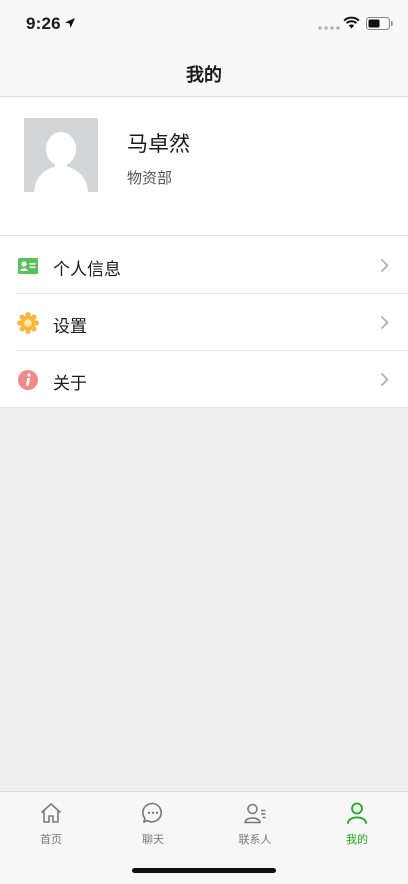 The width and height of the screenshot is (408, 884). I want to click on tab-me: 我的, so click(357, 822).